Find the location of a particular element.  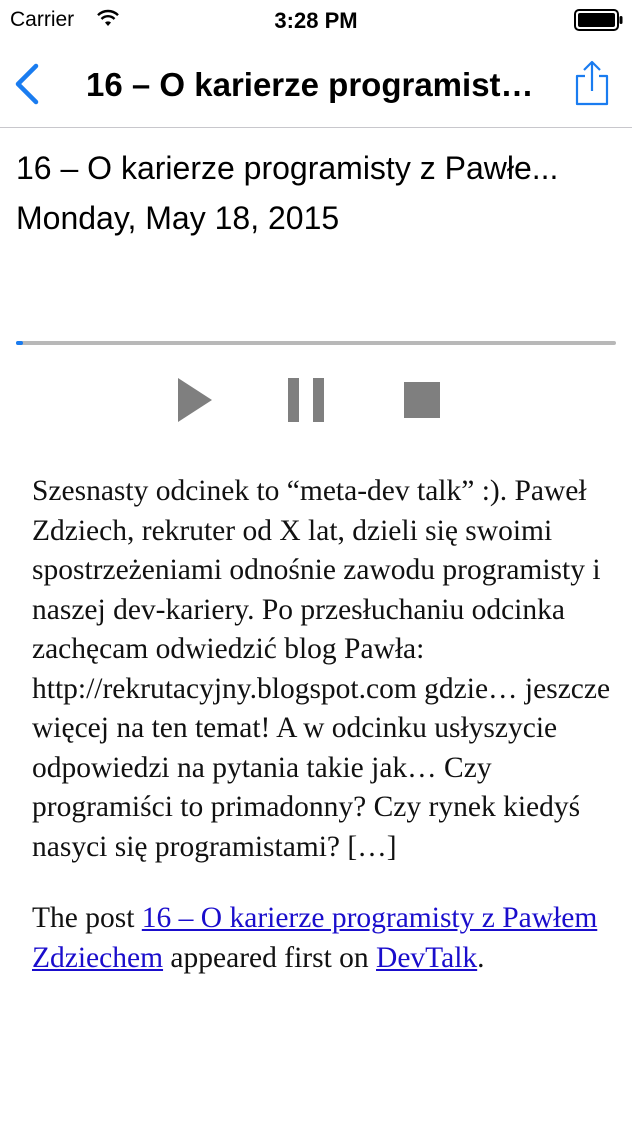

stop-icon is located at coordinates (422, 400).